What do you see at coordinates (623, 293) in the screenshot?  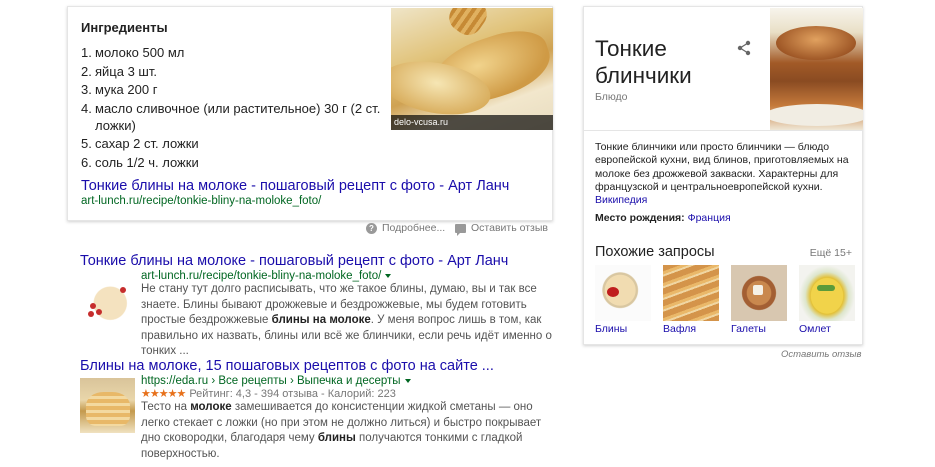 I see `blini-image` at bounding box center [623, 293].